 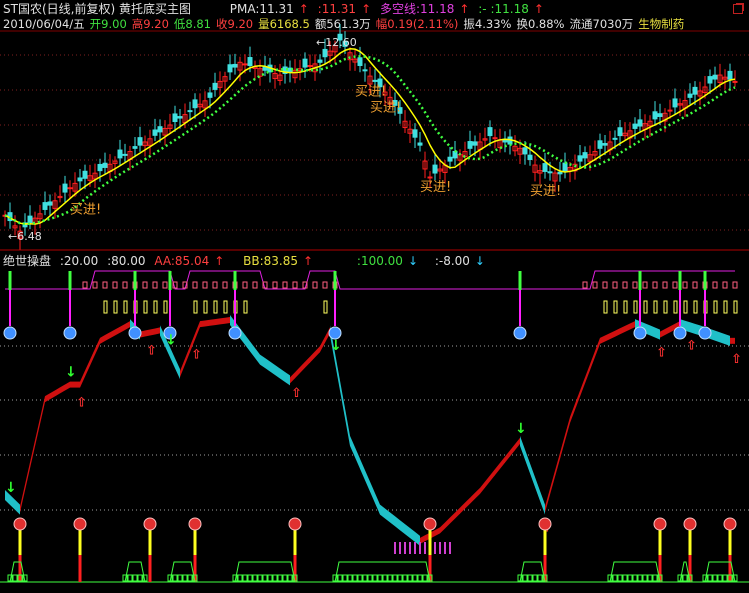 I want to click on down-arrow-icon: ↓, so click(x=71, y=373).